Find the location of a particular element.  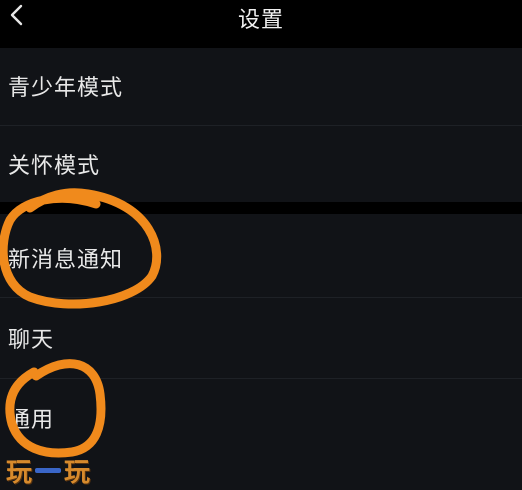

settings-item-label: 关怀模式 is located at coordinates (54, 166).